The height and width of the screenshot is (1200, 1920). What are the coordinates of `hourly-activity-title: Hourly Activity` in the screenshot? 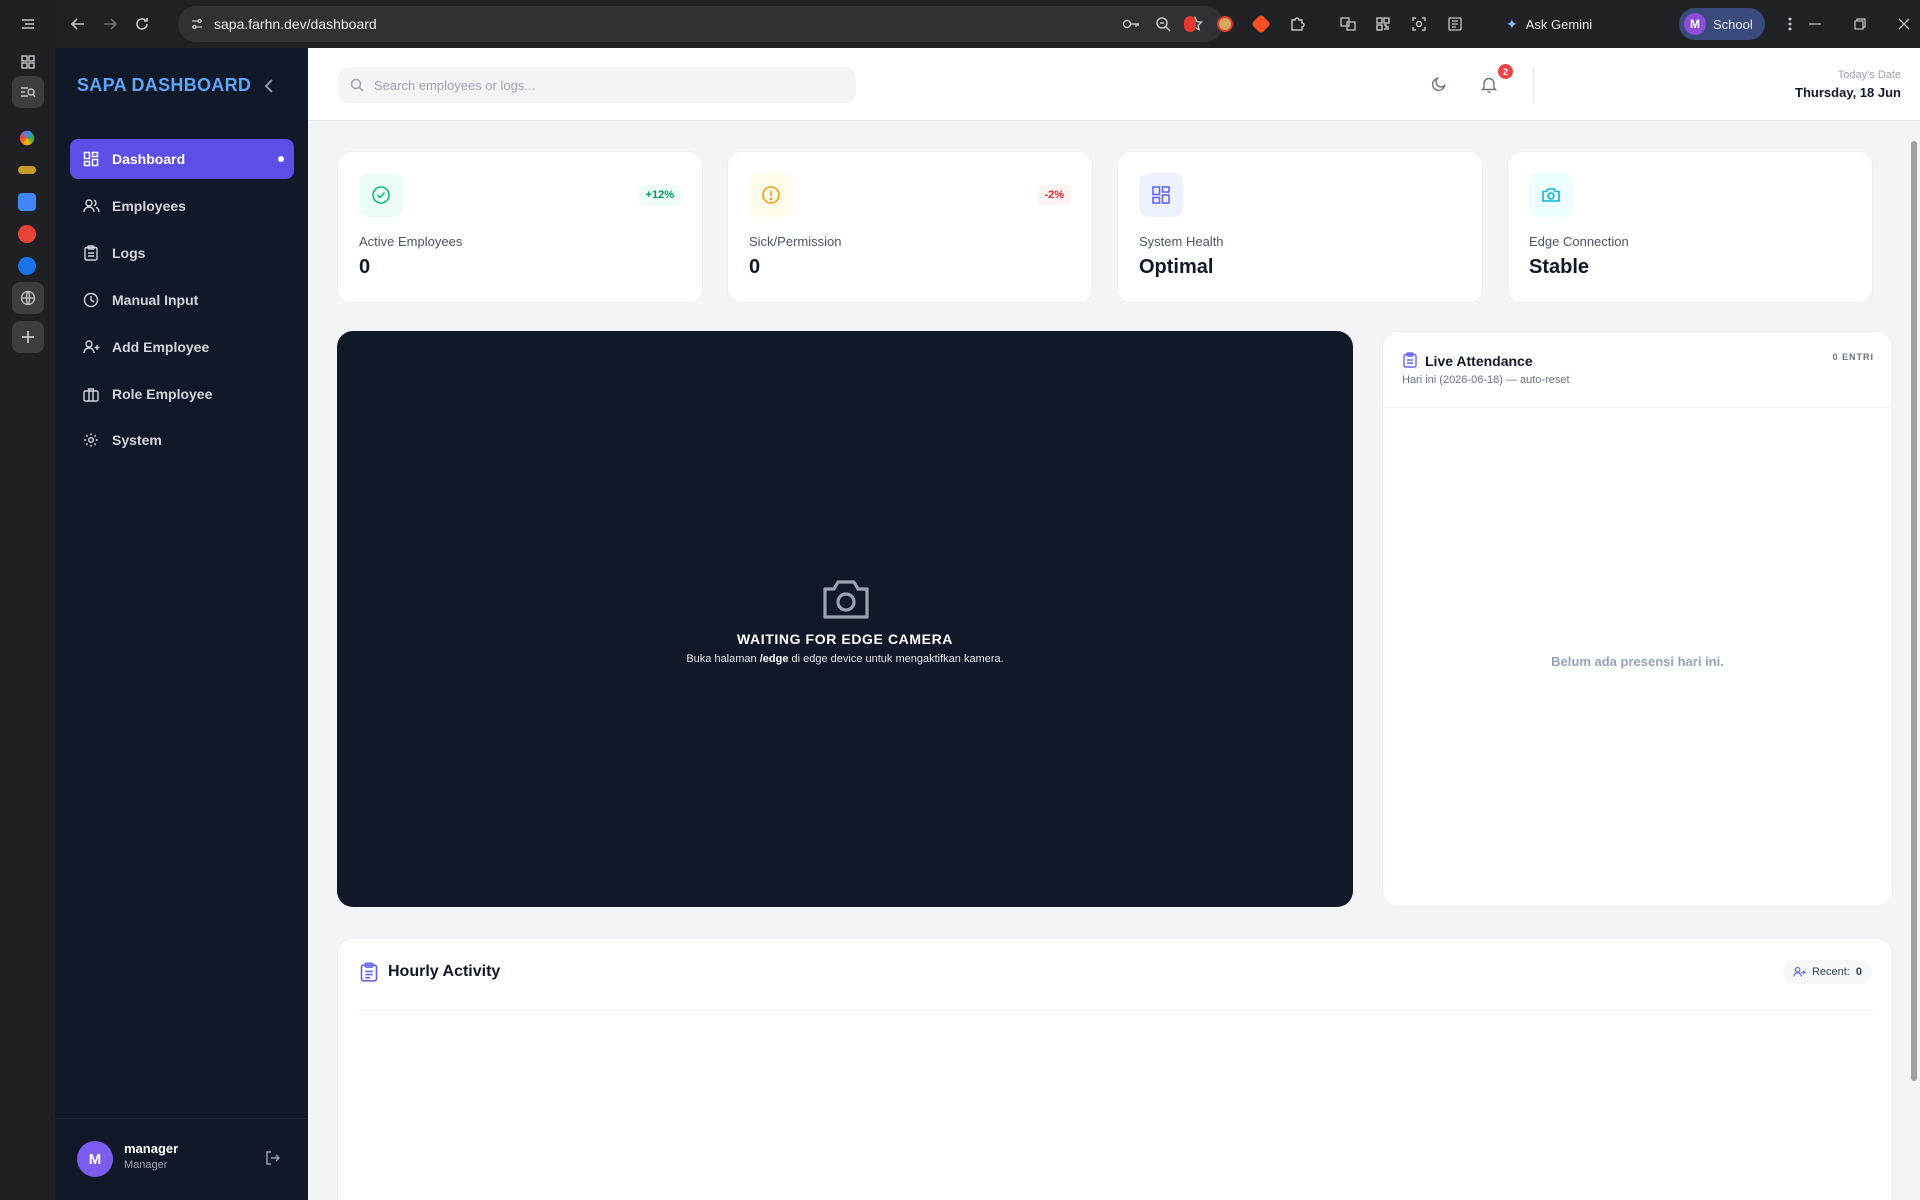 It's located at (444, 971).